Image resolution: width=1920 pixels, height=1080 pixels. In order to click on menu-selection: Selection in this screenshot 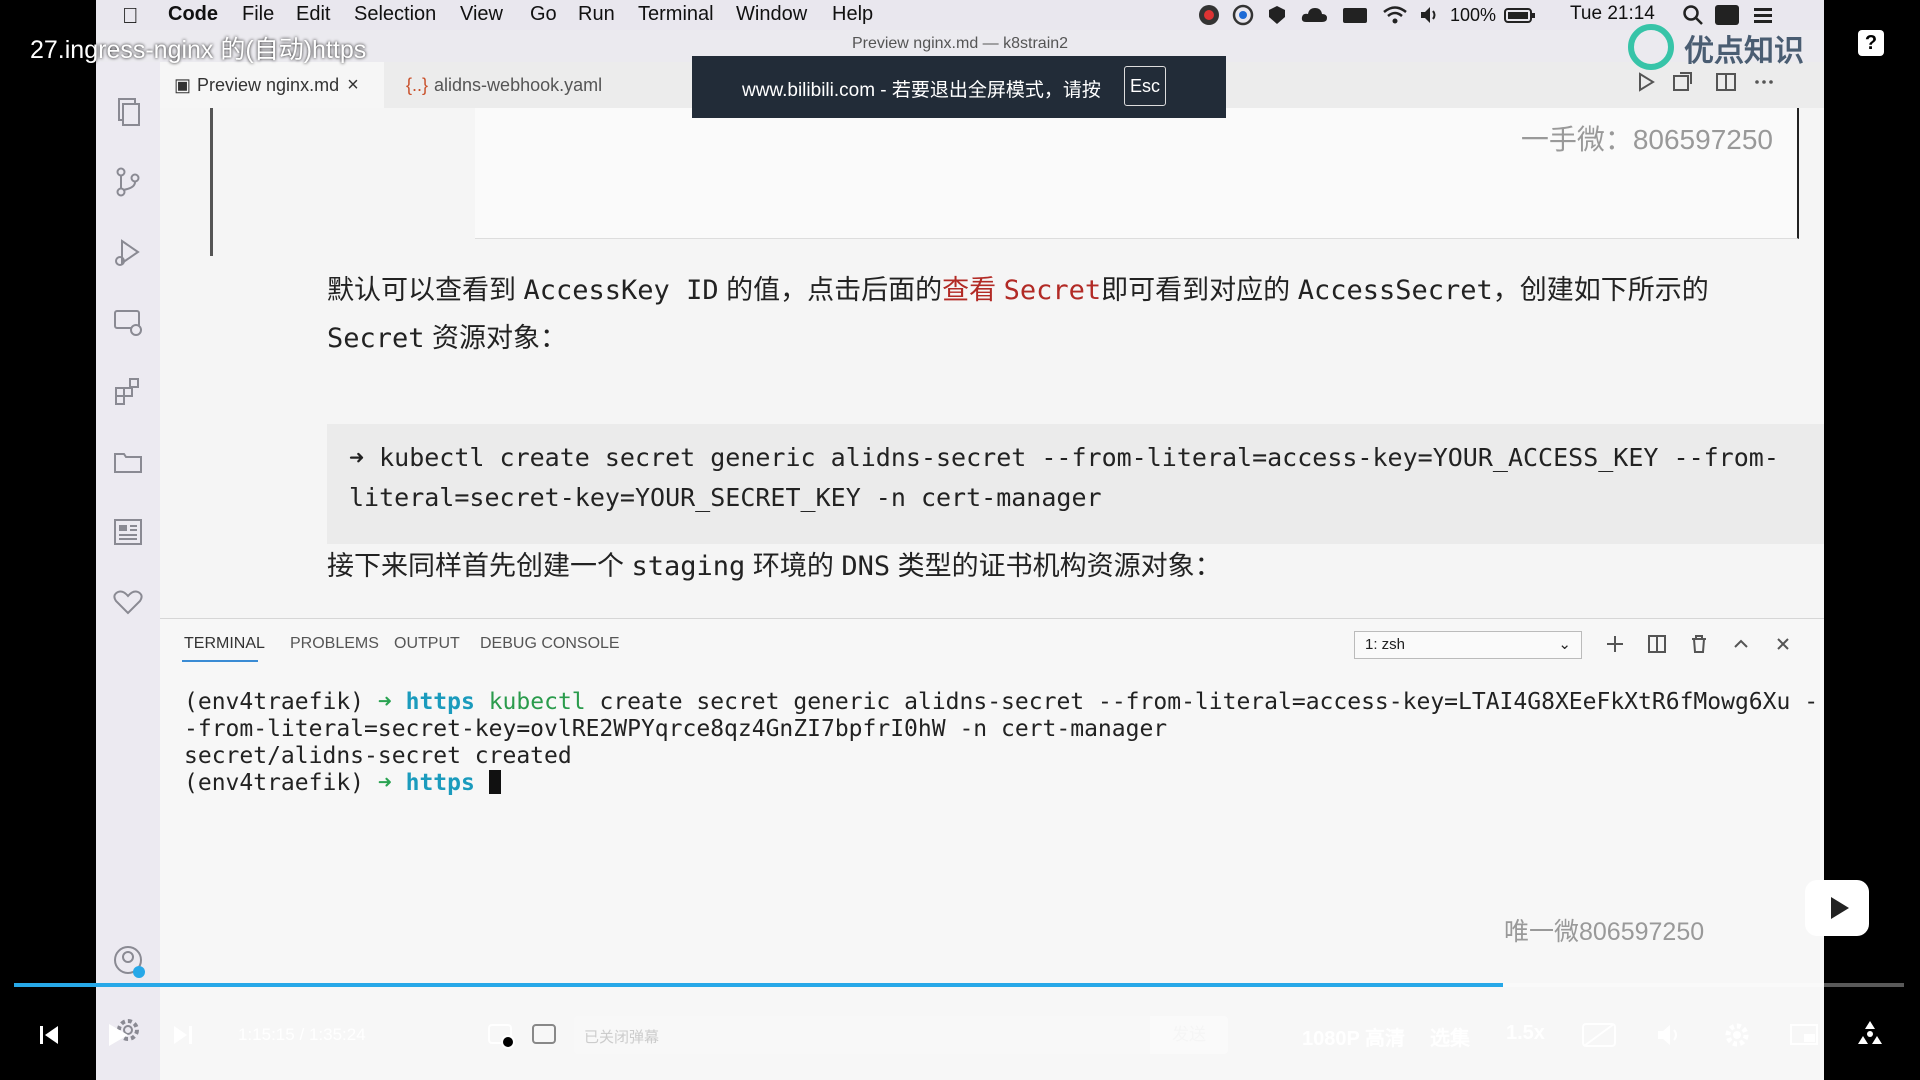, I will do `click(395, 14)`.